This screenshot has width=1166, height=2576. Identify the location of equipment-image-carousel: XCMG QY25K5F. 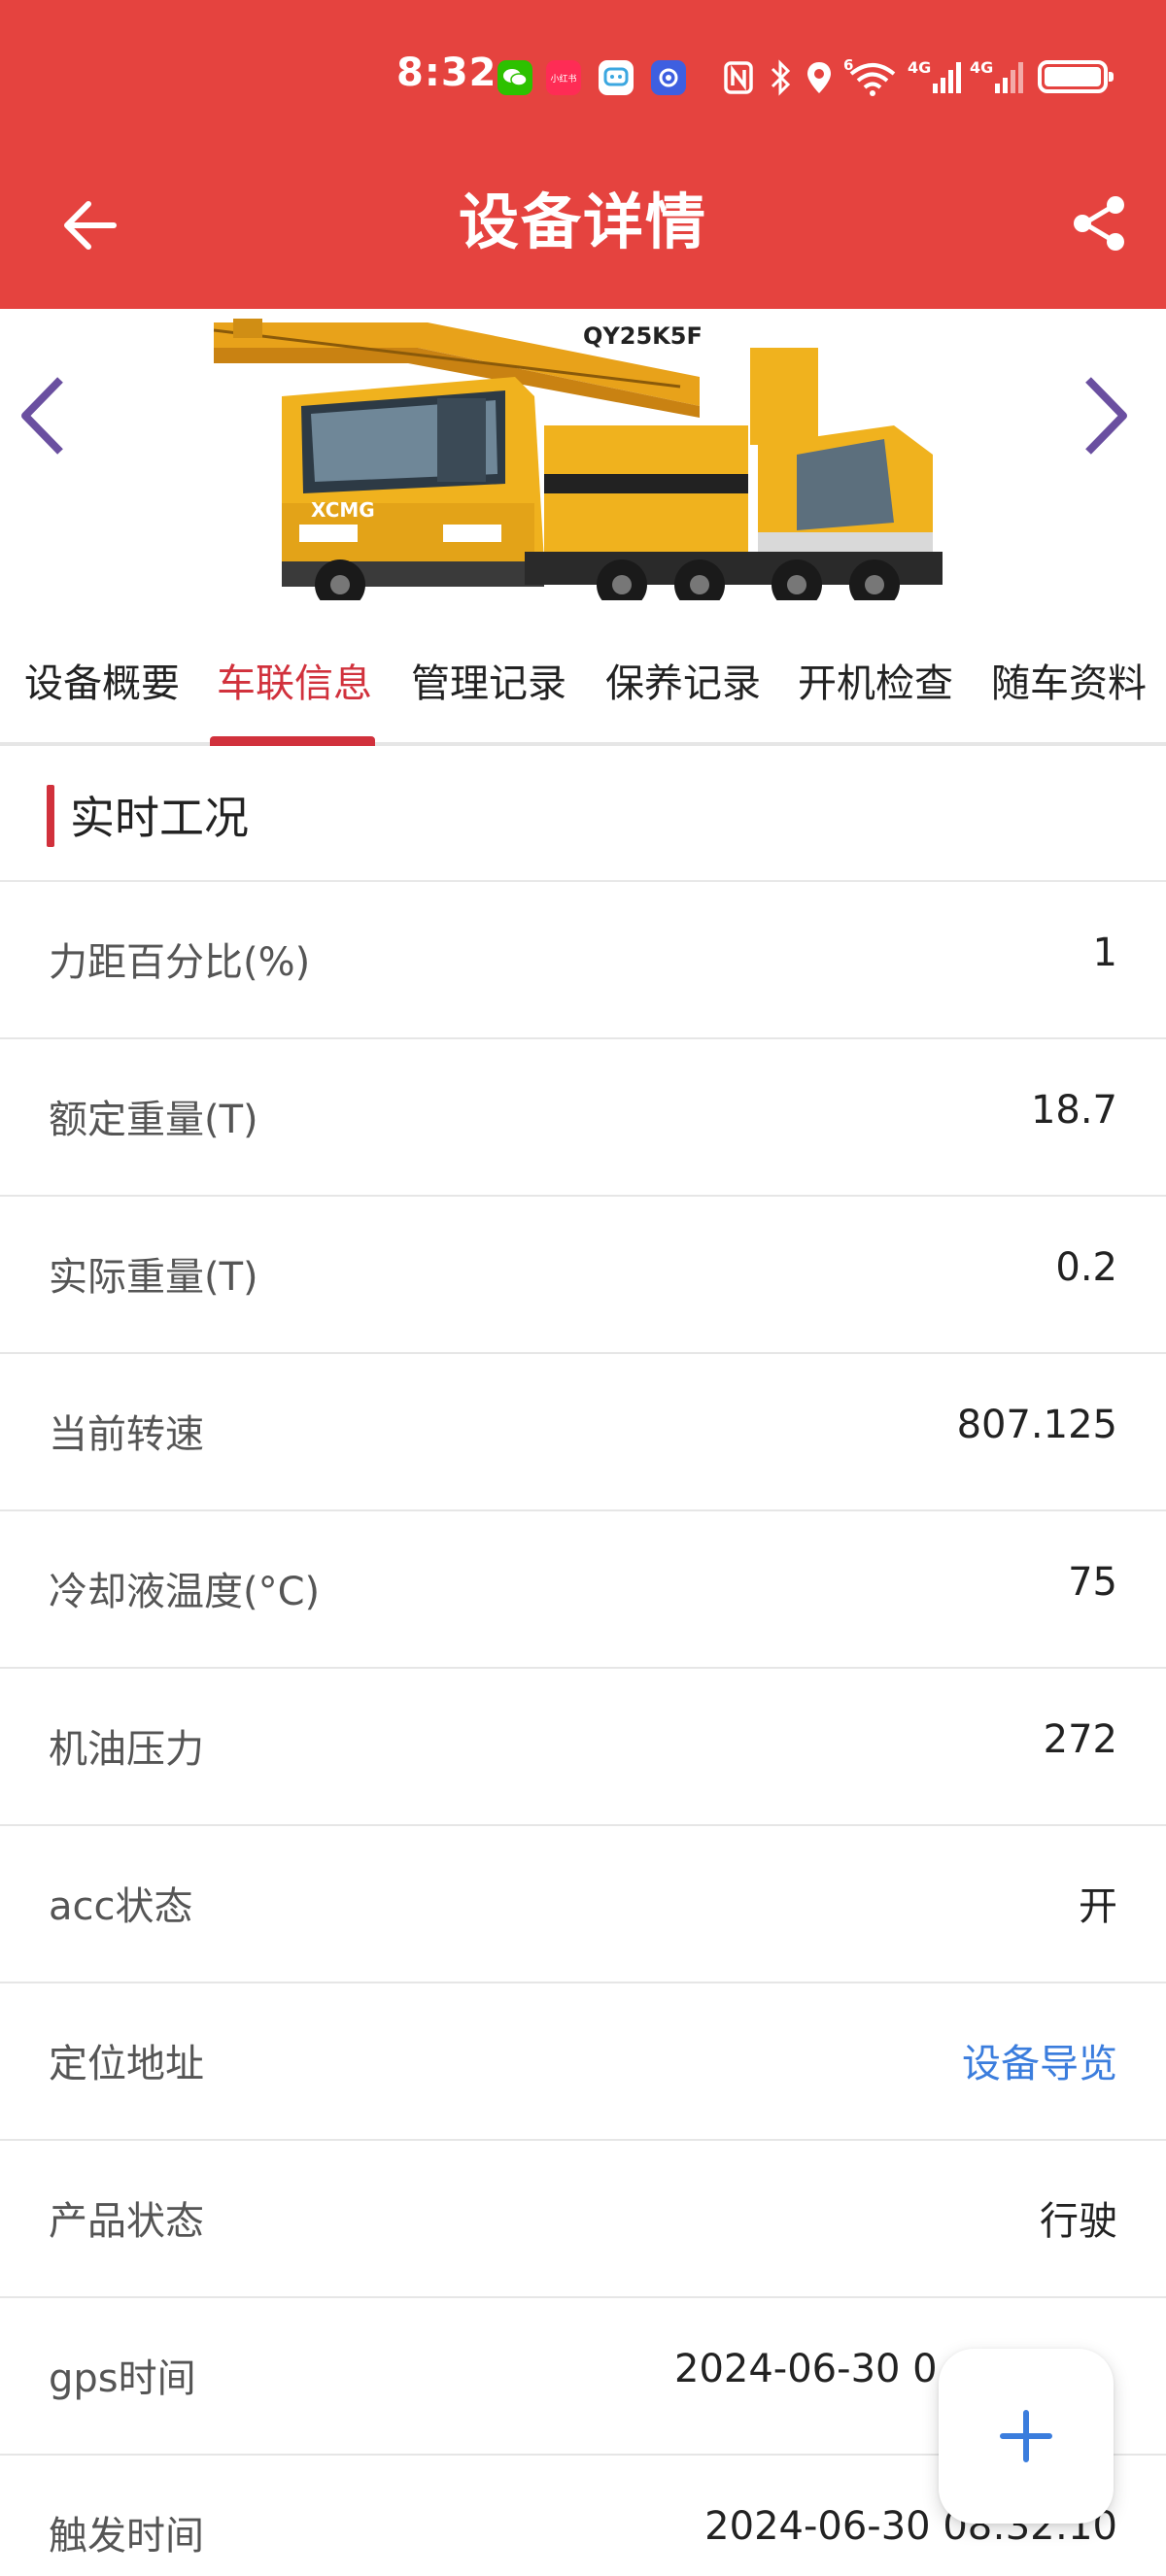
(583, 454).